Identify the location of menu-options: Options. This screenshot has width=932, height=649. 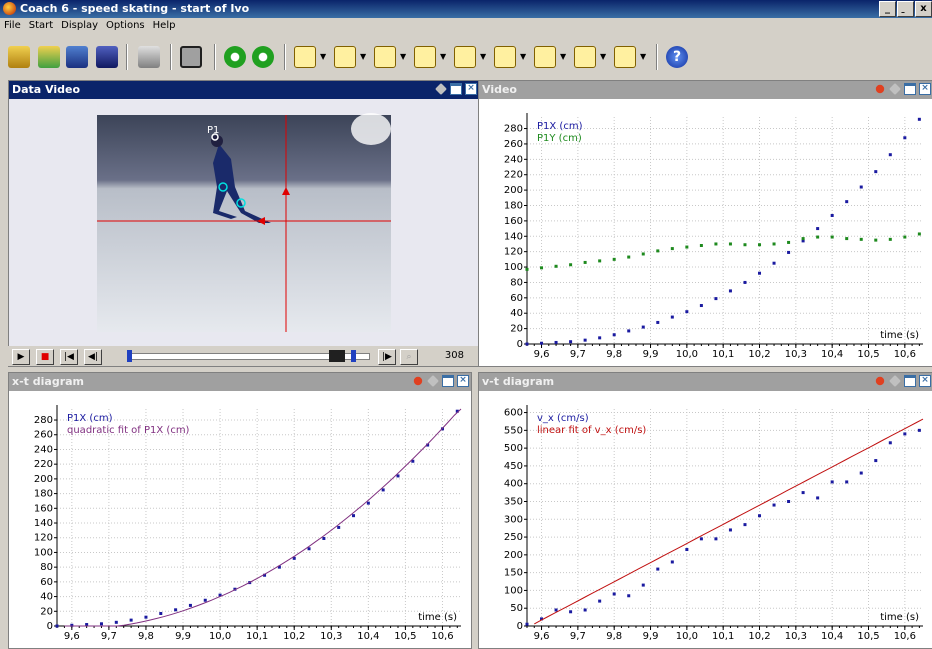
(125, 27).